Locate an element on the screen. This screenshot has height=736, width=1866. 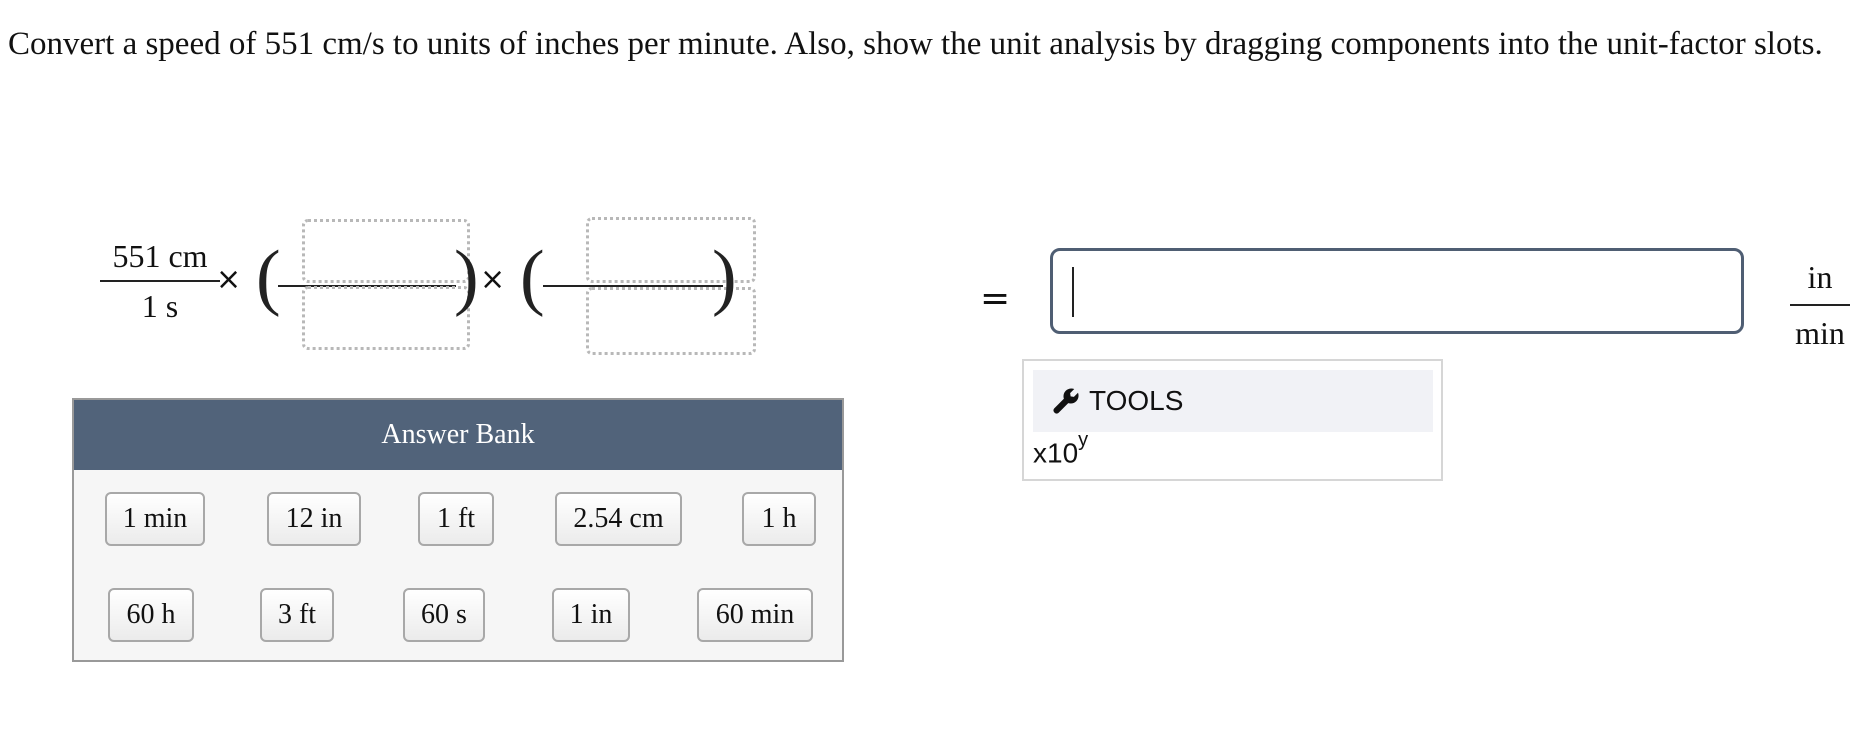
scientific-notation-button: x10y is located at coordinates (1060, 449).